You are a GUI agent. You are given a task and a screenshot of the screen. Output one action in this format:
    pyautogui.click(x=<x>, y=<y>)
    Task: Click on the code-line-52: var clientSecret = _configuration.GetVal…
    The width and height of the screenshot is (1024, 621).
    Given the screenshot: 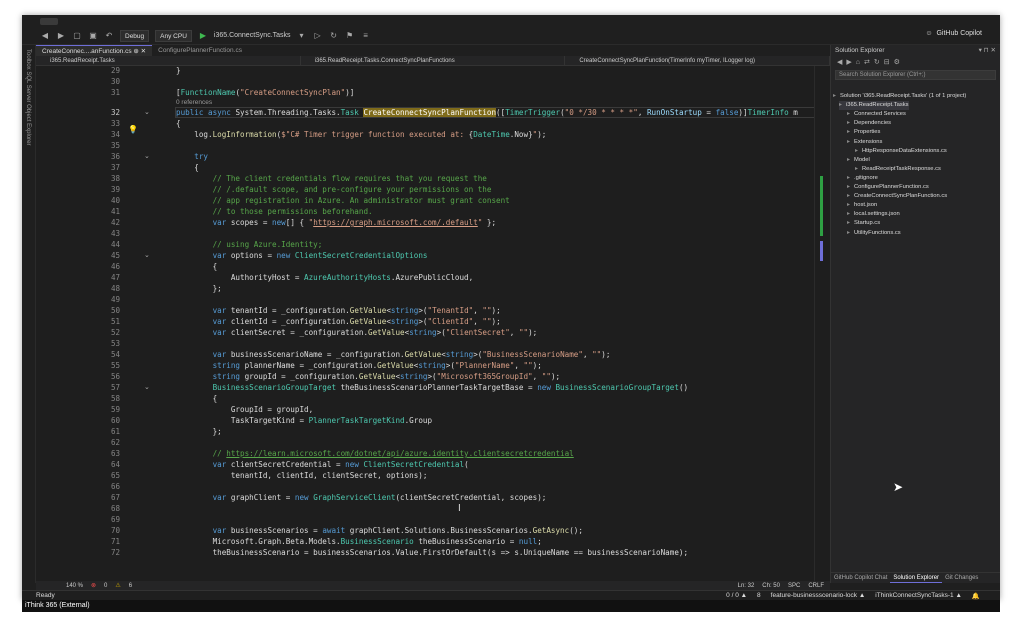 What is the action you would take?
    pyautogui.click(x=357, y=332)
    